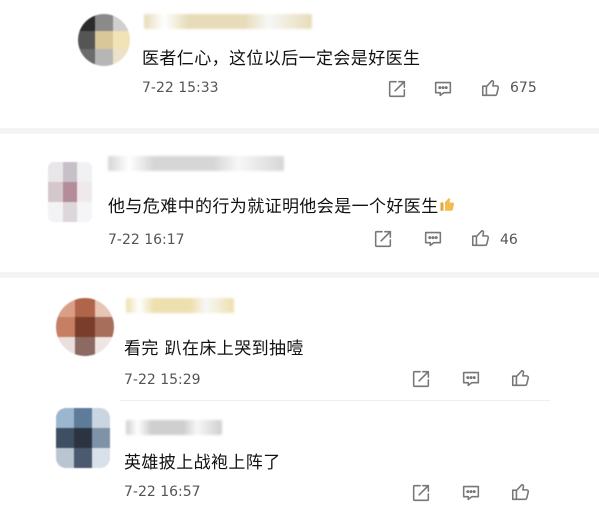 The image size is (599, 511). Describe the element at coordinates (523, 88) in the screenshot. I see `like-count: 675` at that location.